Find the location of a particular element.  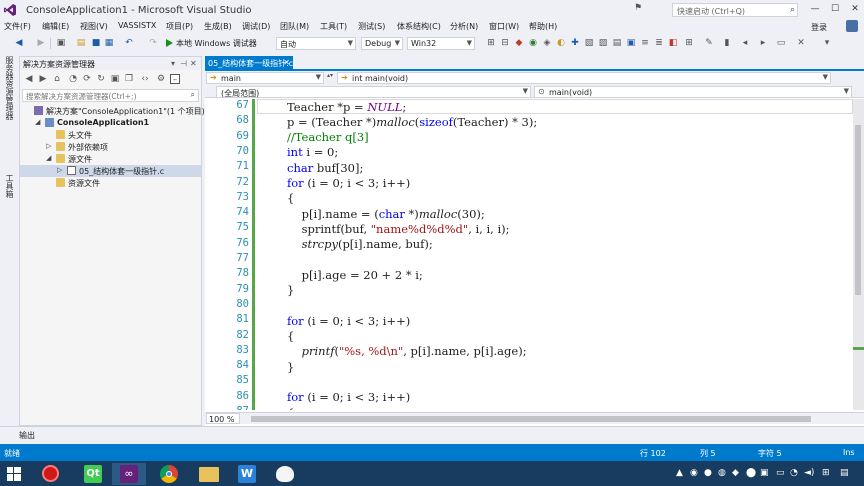

menu-project: 项目(P) is located at coordinates (179, 26).